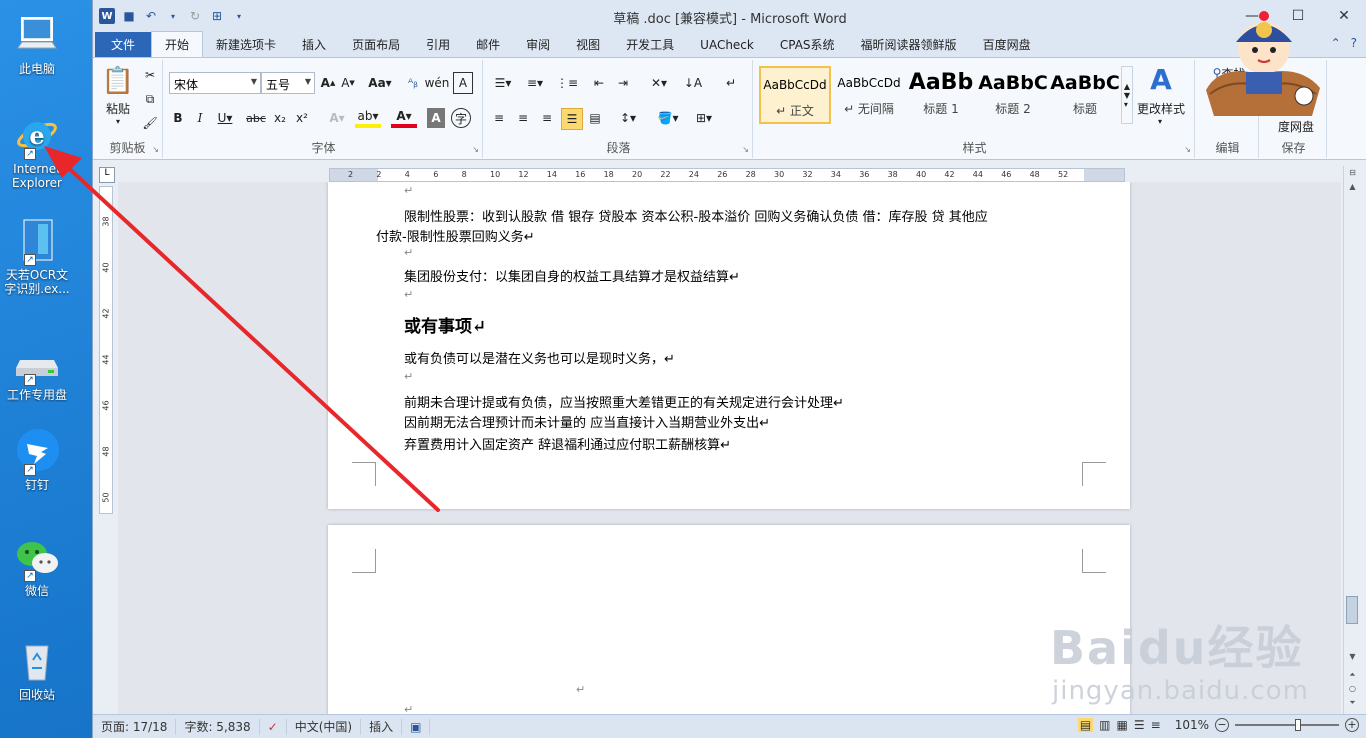  What do you see at coordinates (416, 726) in the screenshot?
I see `macro-record-icon: ▣` at bounding box center [416, 726].